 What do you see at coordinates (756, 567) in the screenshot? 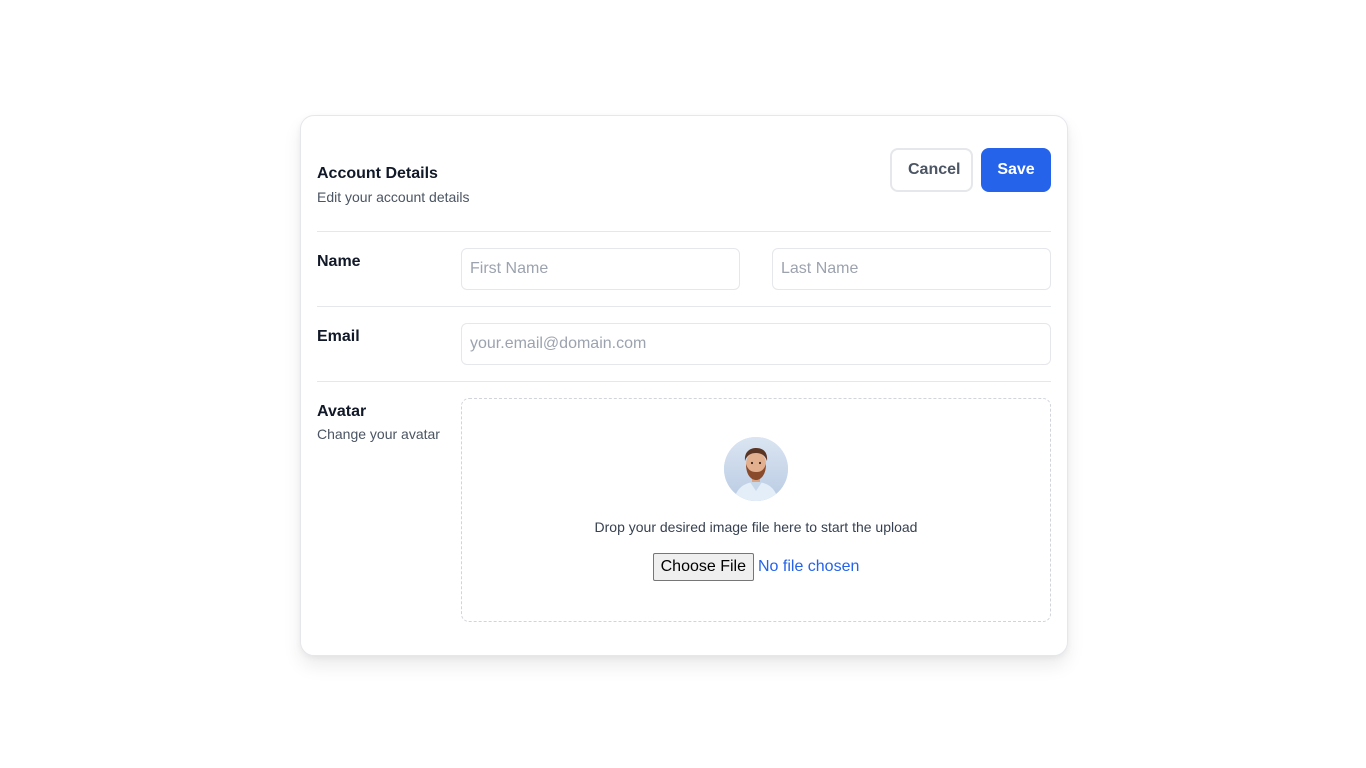
I see `file-picker: Choose File No file chosen` at bounding box center [756, 567].